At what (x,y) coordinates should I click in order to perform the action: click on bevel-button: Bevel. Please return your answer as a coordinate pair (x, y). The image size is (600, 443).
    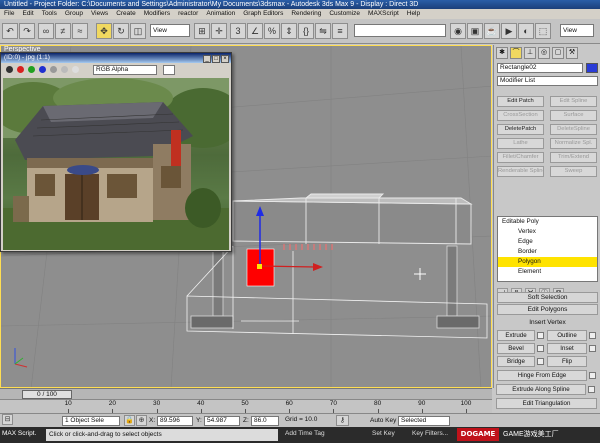
    Looking at the image, I should click on (516, 348).